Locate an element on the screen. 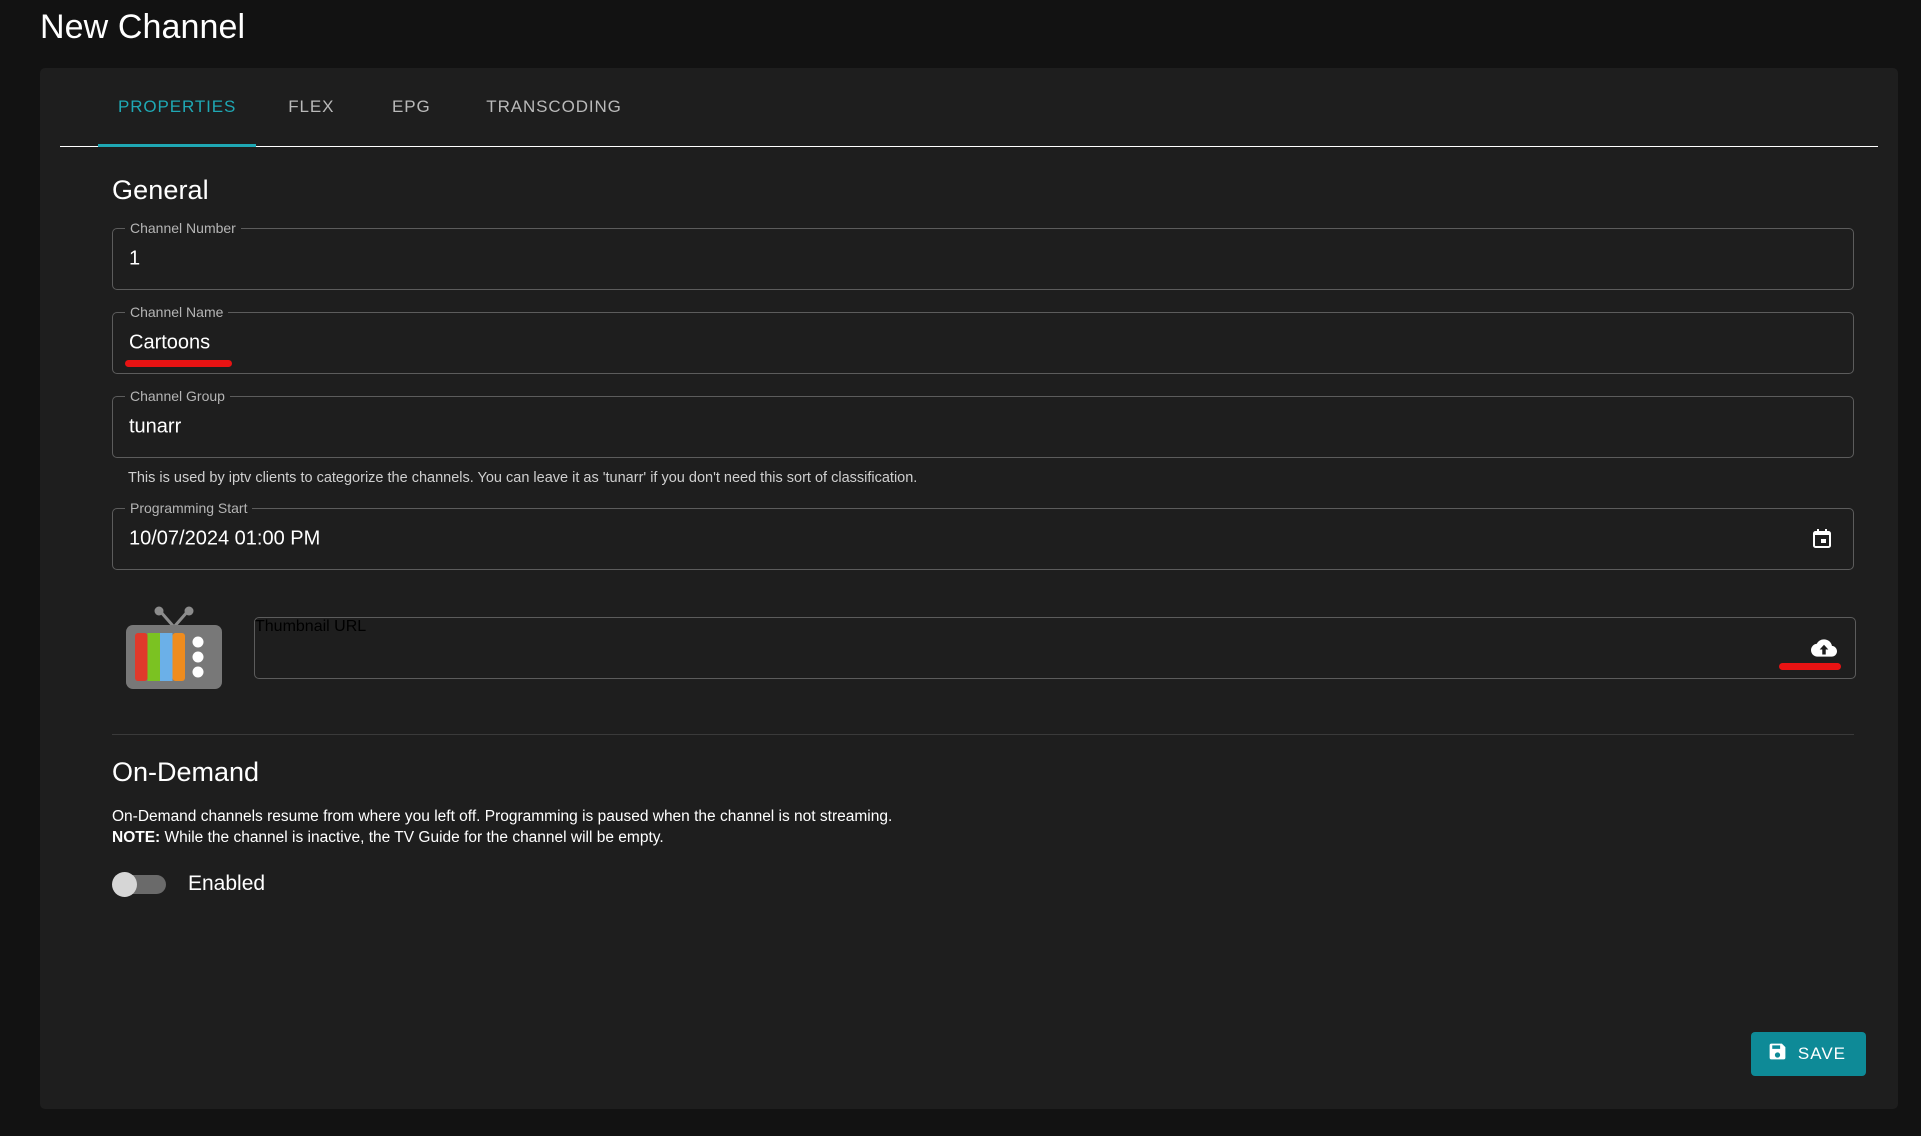  page-title: New Channel is located at coordinates (143, 27).